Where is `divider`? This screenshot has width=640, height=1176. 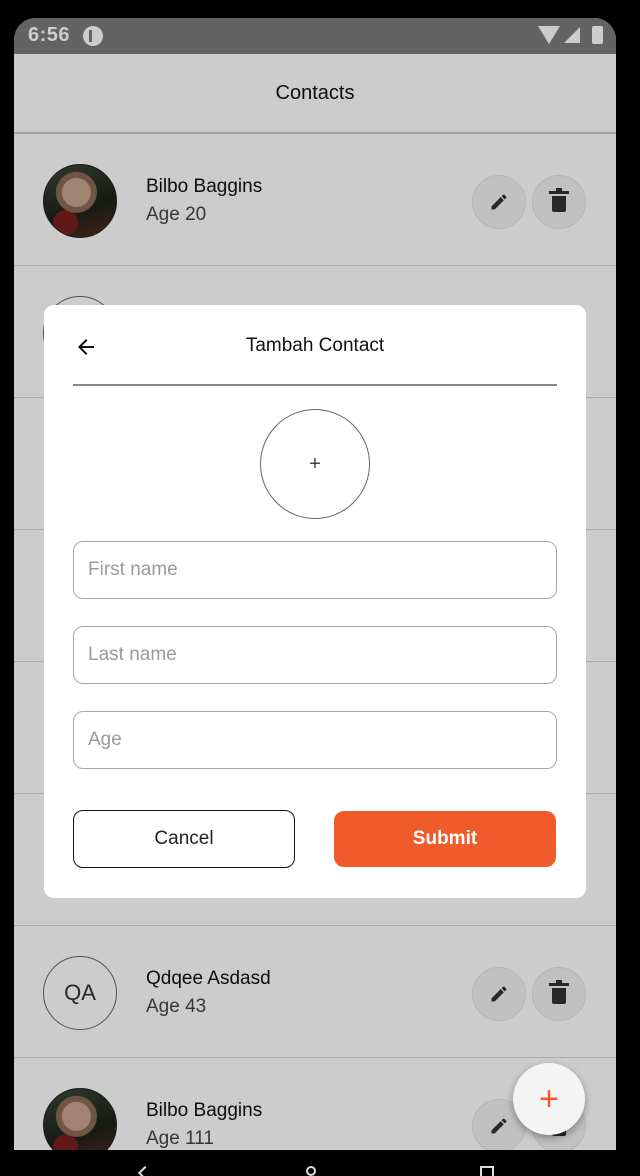 divider is located at coordinates (315, 385).